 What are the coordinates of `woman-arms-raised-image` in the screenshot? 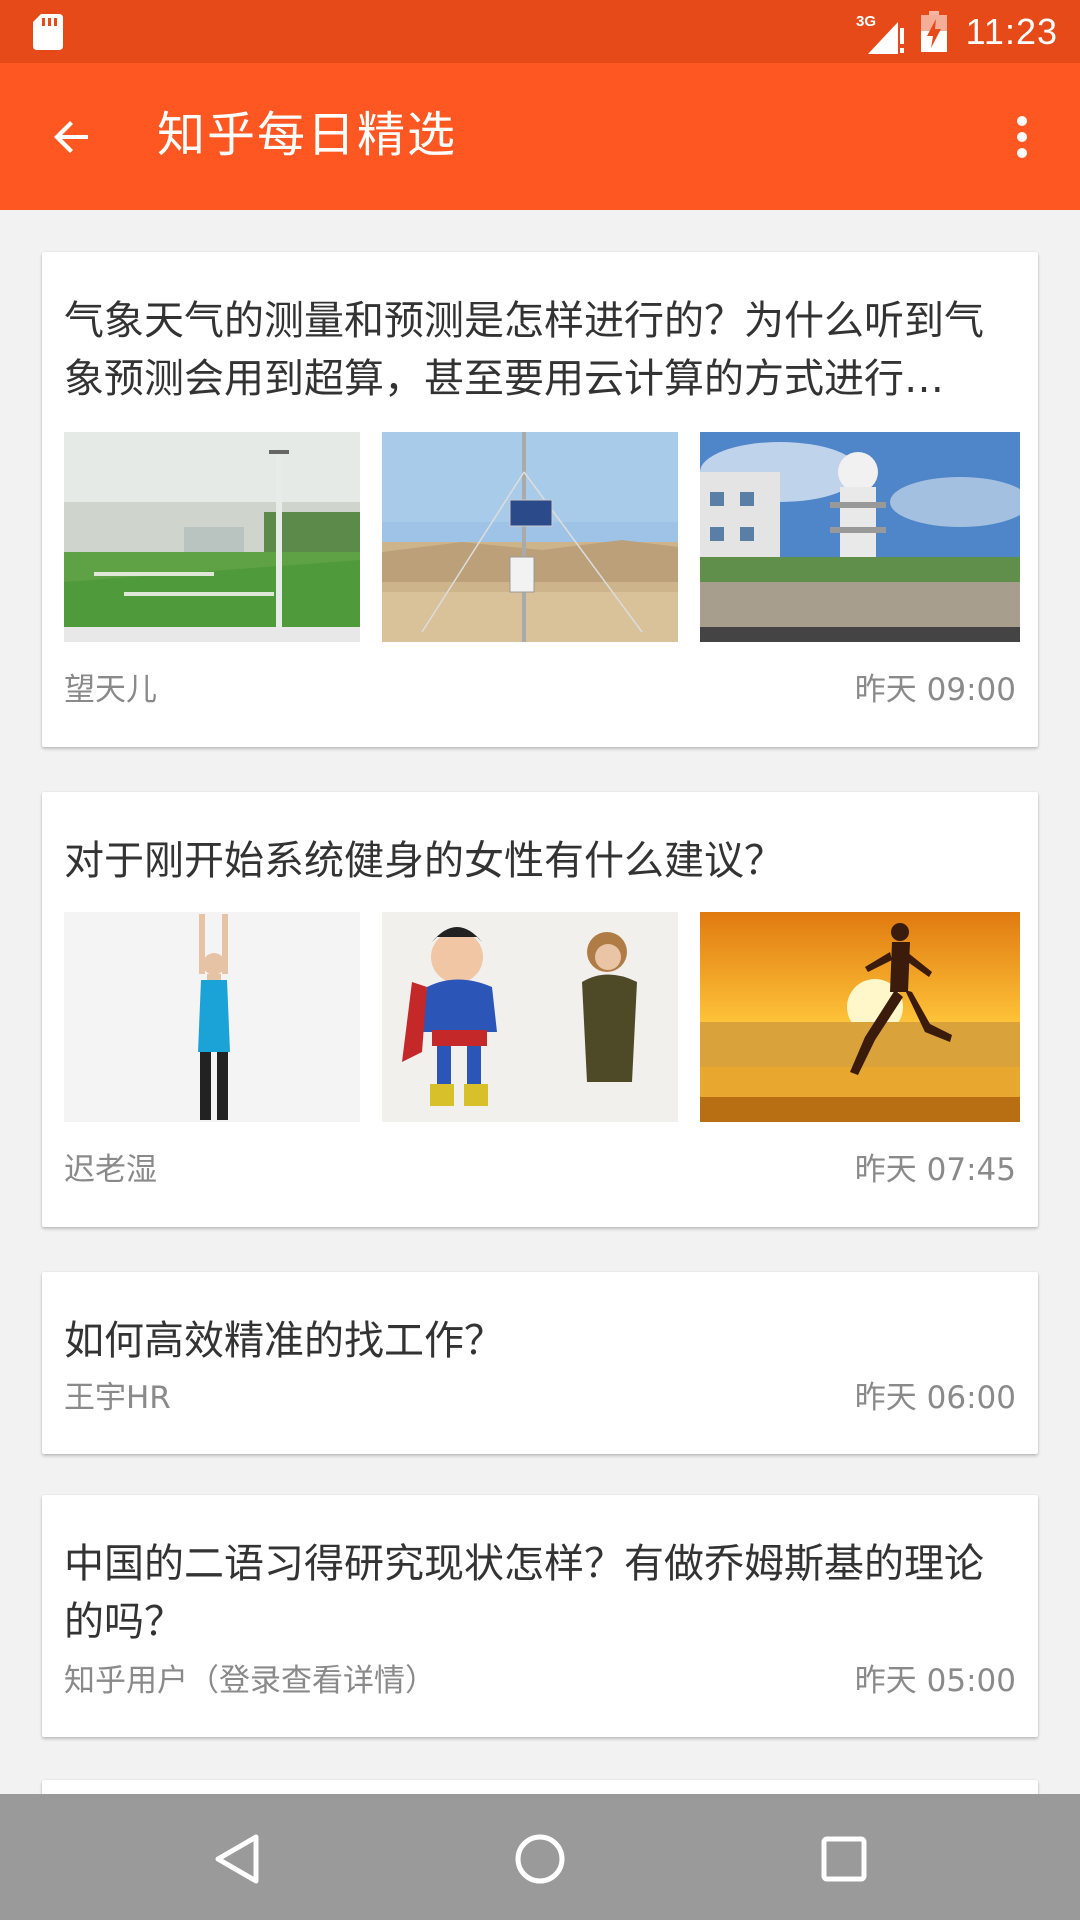 It's located at (212, 1017).